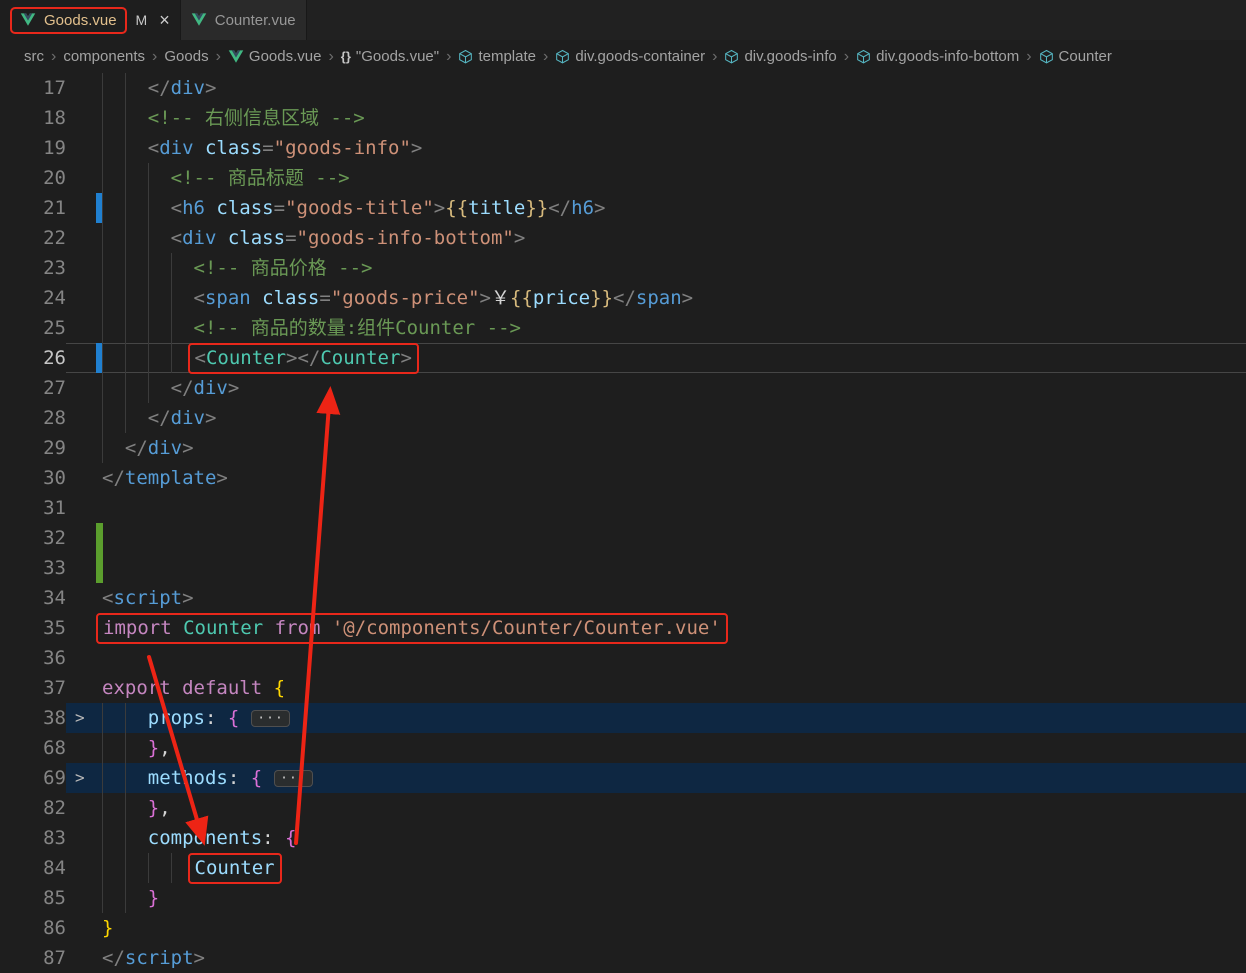 This screenshot has height=973, width=1246. I want to click on line-number: 32, so click(33, 538).